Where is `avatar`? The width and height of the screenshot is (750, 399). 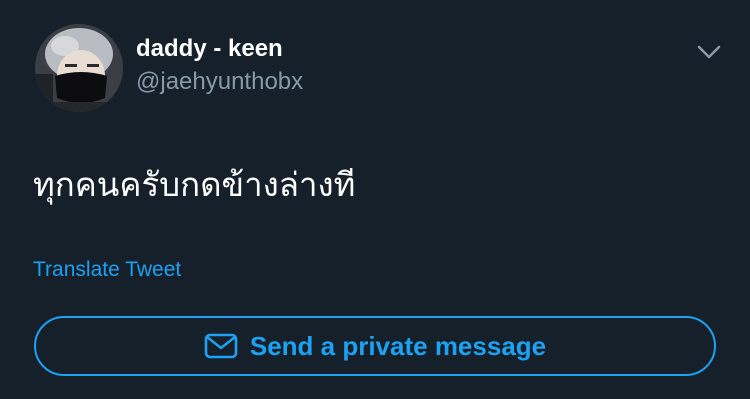
avatar is located at coordinates (79, 68).